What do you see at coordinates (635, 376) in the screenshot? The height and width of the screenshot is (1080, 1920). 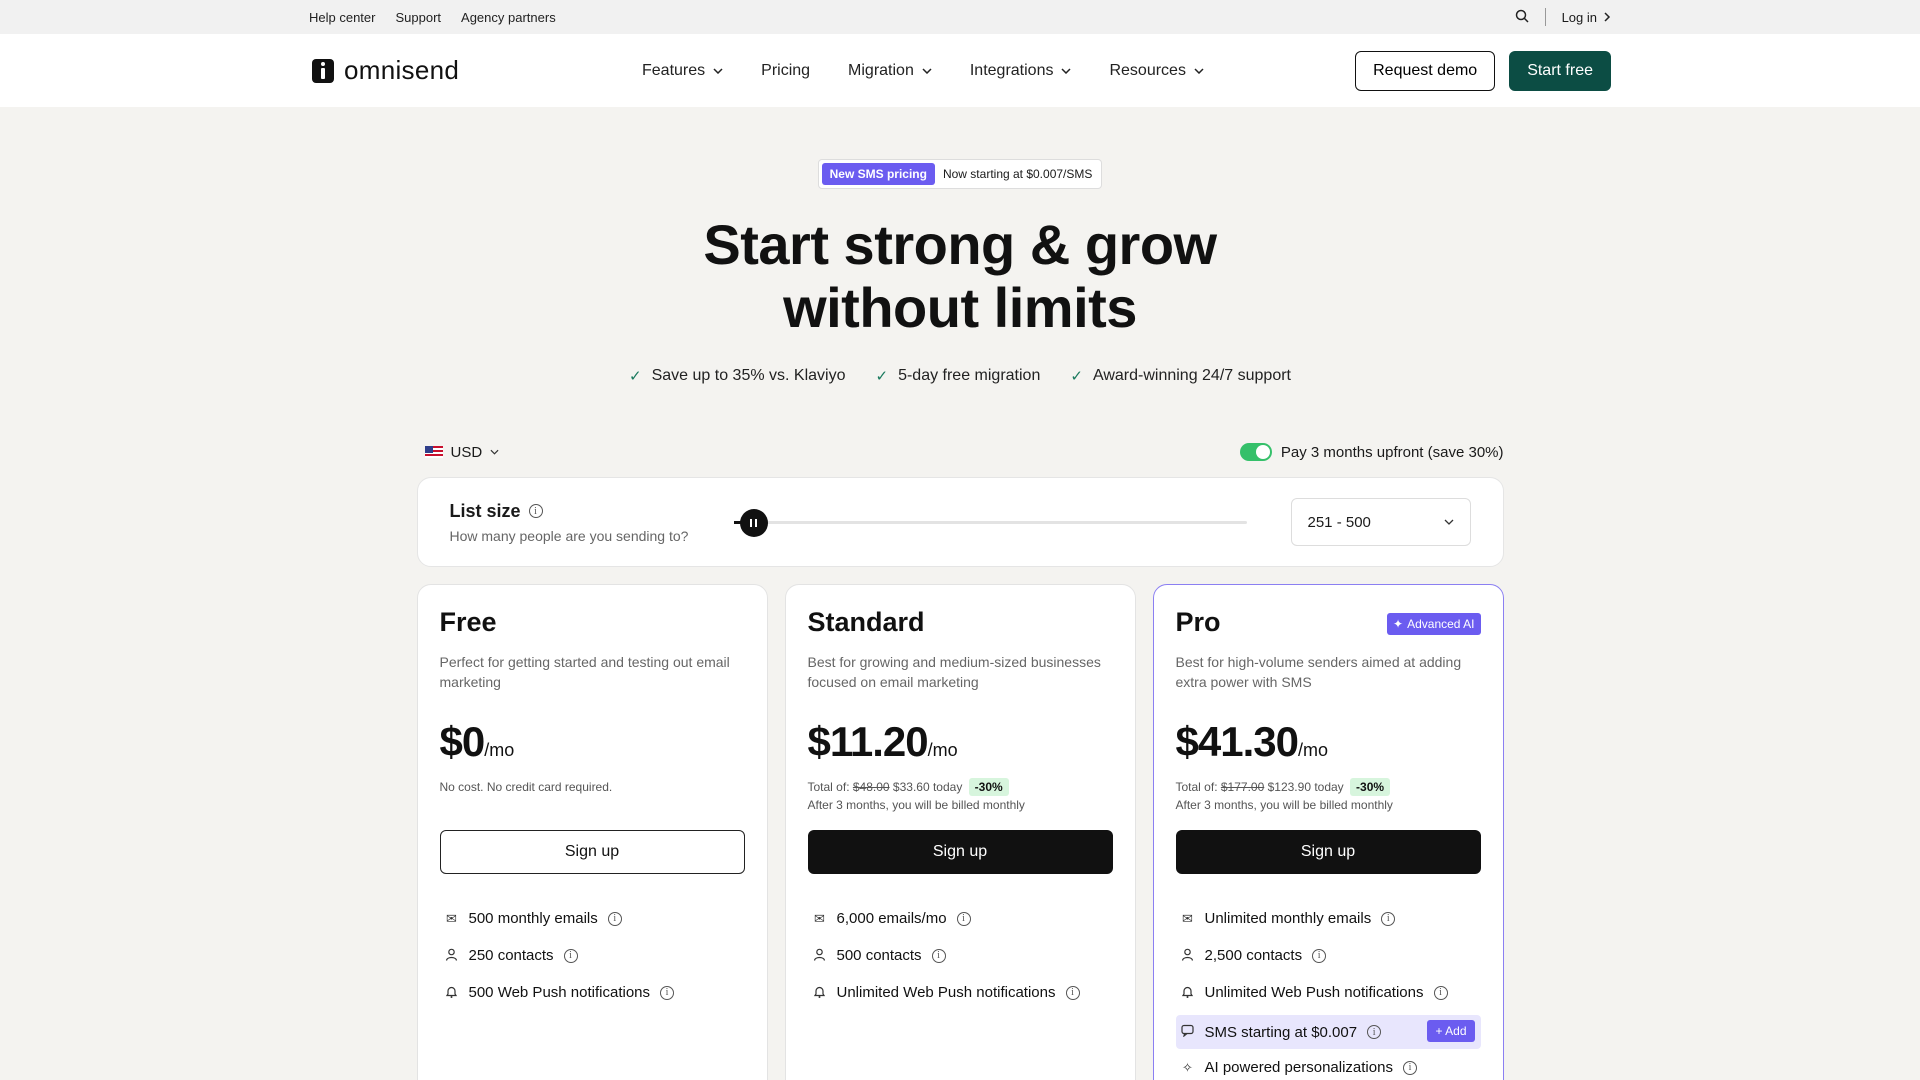 I see `check-icon: ✓` at bounding box center [635, 376].